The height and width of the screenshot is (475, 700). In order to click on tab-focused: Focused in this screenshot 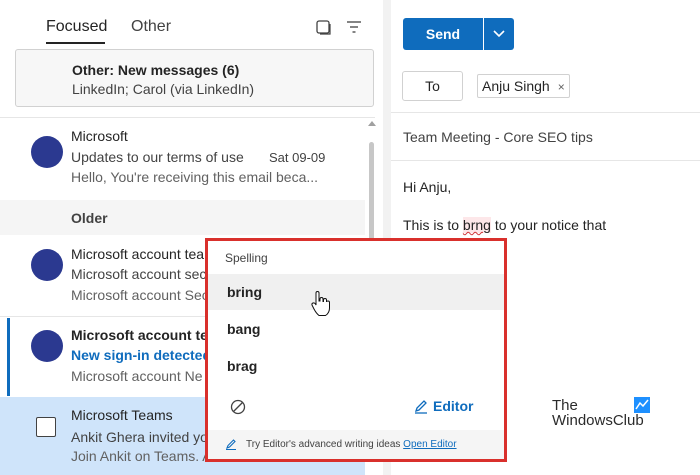, I will do `click(76, 27)`.